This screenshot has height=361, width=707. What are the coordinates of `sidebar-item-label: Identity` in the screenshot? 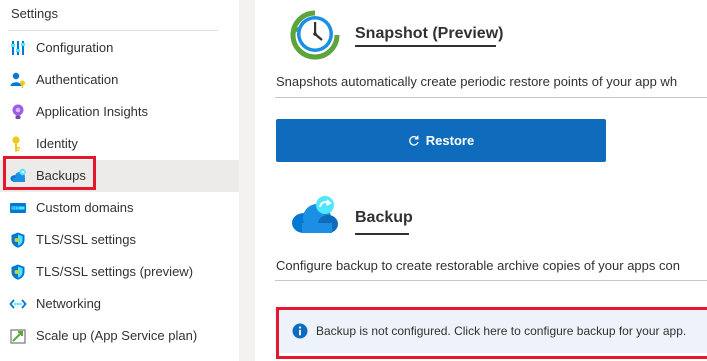 It's located at (57, 143).